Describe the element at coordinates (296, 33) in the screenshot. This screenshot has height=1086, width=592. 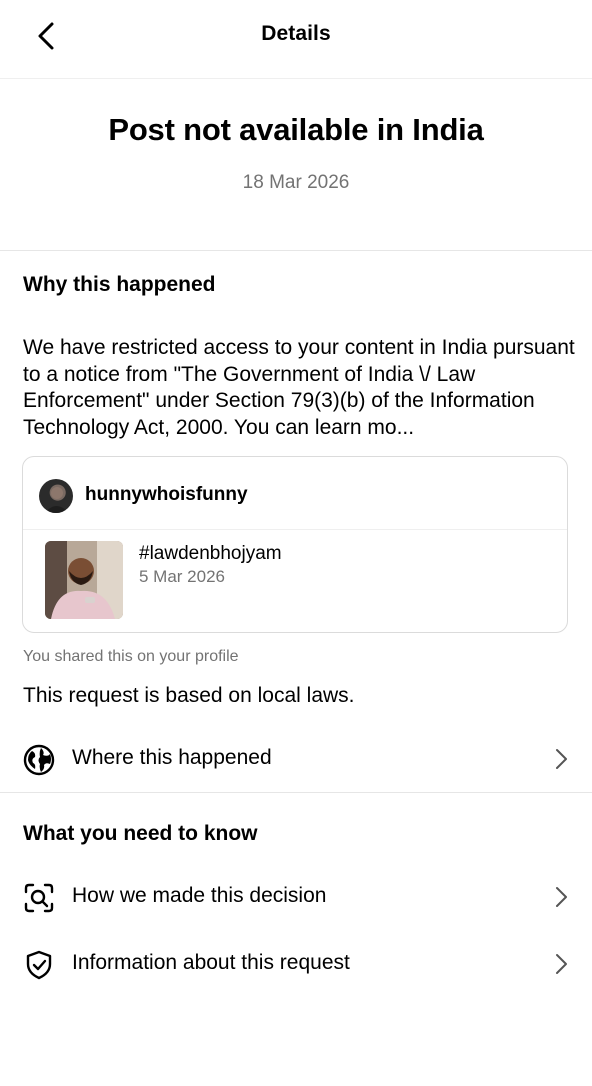
I see `page-title: Details` at that location.